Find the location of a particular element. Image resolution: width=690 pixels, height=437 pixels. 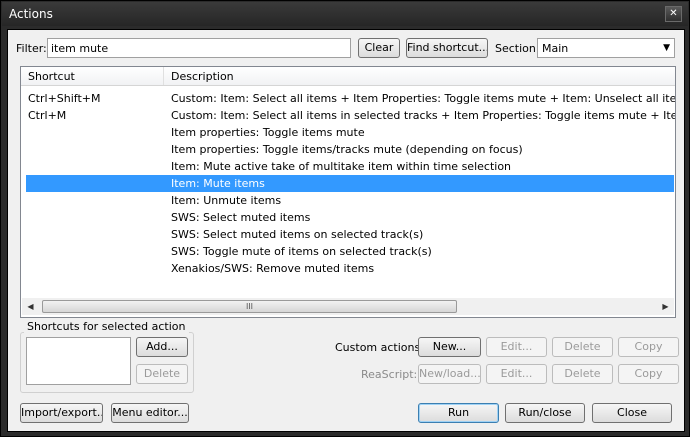

column-divider is located at coordinates (163, 76).